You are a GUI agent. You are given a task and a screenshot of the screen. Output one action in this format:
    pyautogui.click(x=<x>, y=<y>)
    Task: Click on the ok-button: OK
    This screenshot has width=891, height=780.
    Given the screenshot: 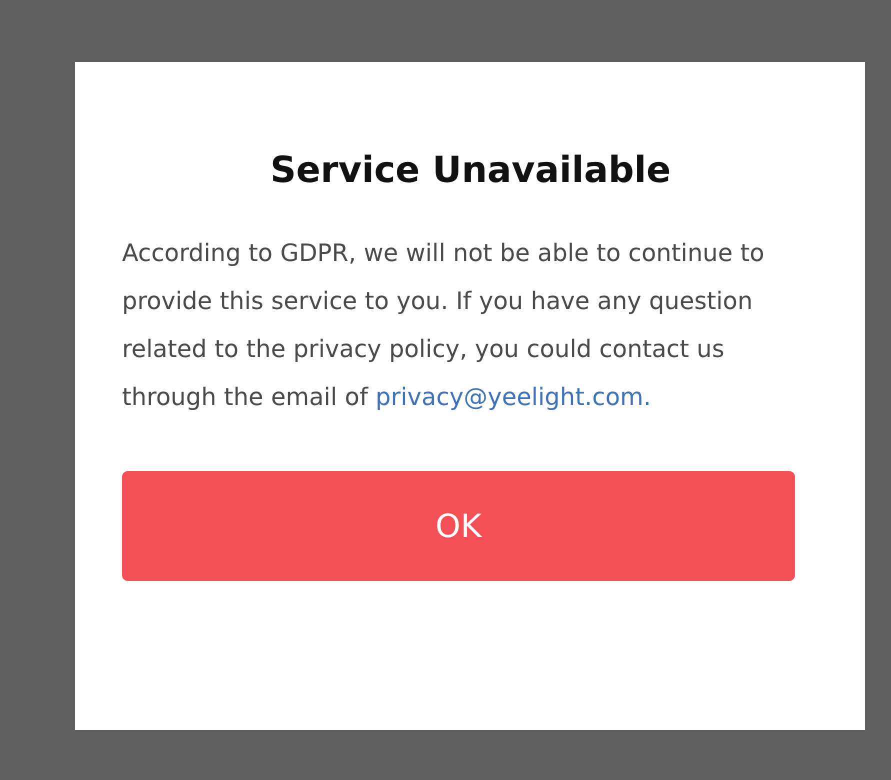 What is the action you would take?
    pyautogui.click(x=458, y=526)
    